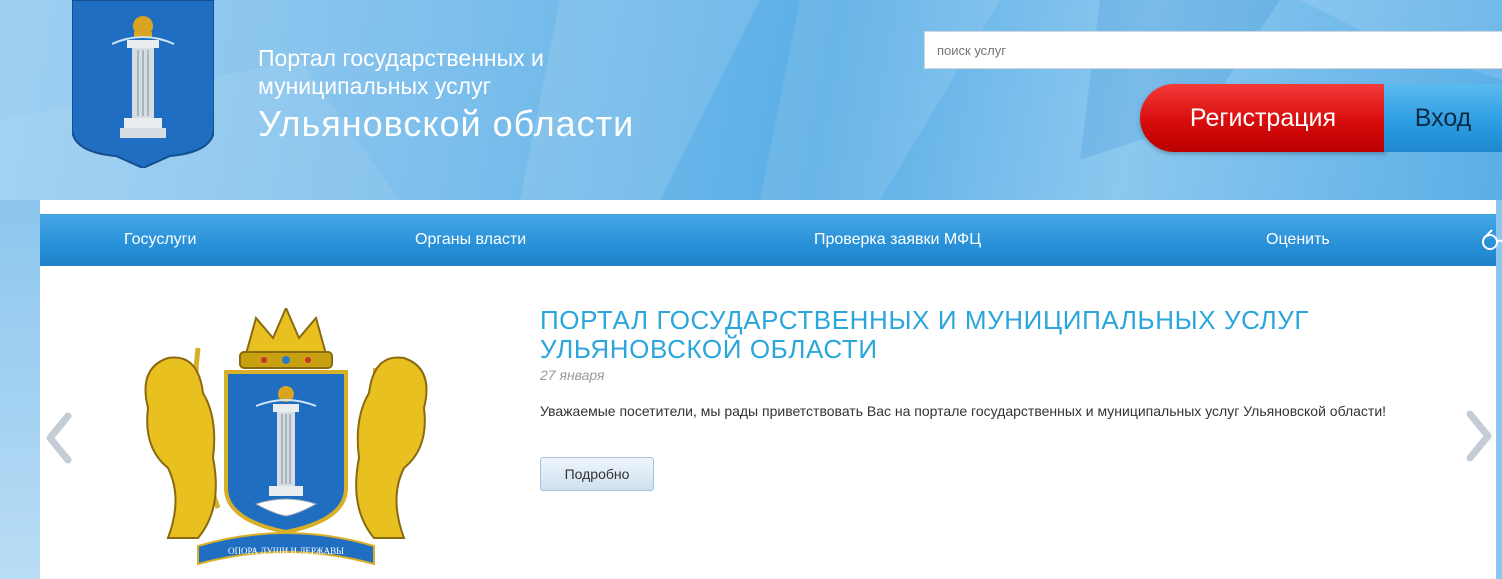 This screenshot has width=1502, height=579. What do you see at coordinates (20, 389) in the screenshot?
I see `left-frame-border` at bounding box center [20, 389].